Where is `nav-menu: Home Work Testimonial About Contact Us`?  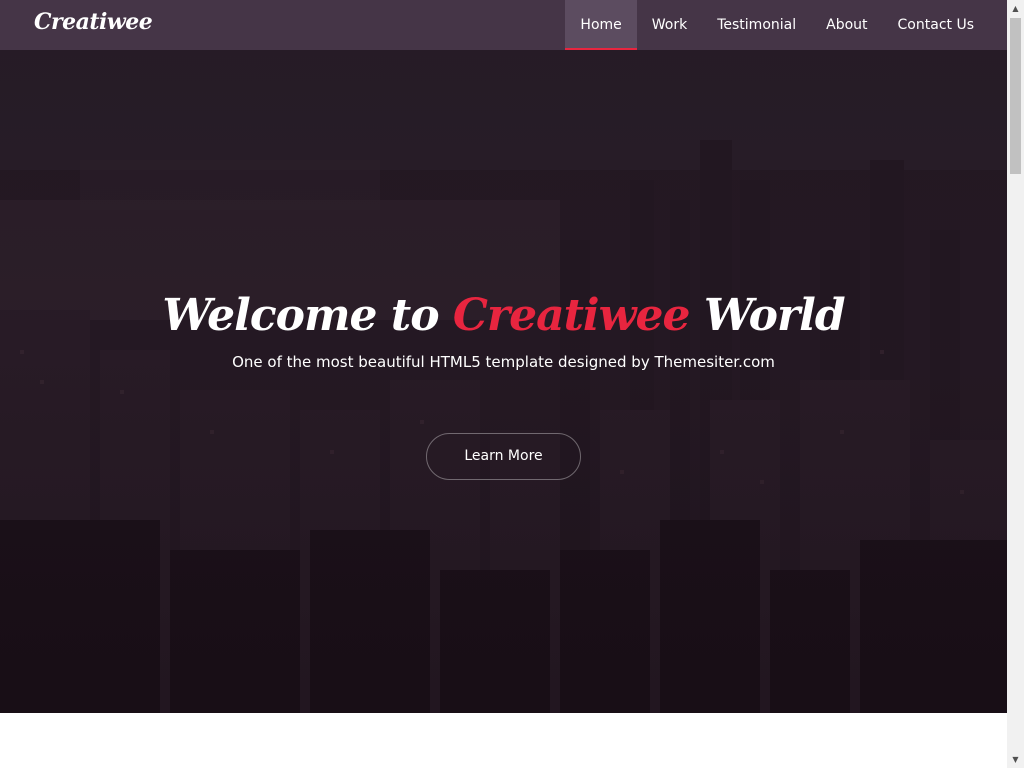
nav-menu: Home Work Testimonial About Contact Us is located at coordinates (777, 25).